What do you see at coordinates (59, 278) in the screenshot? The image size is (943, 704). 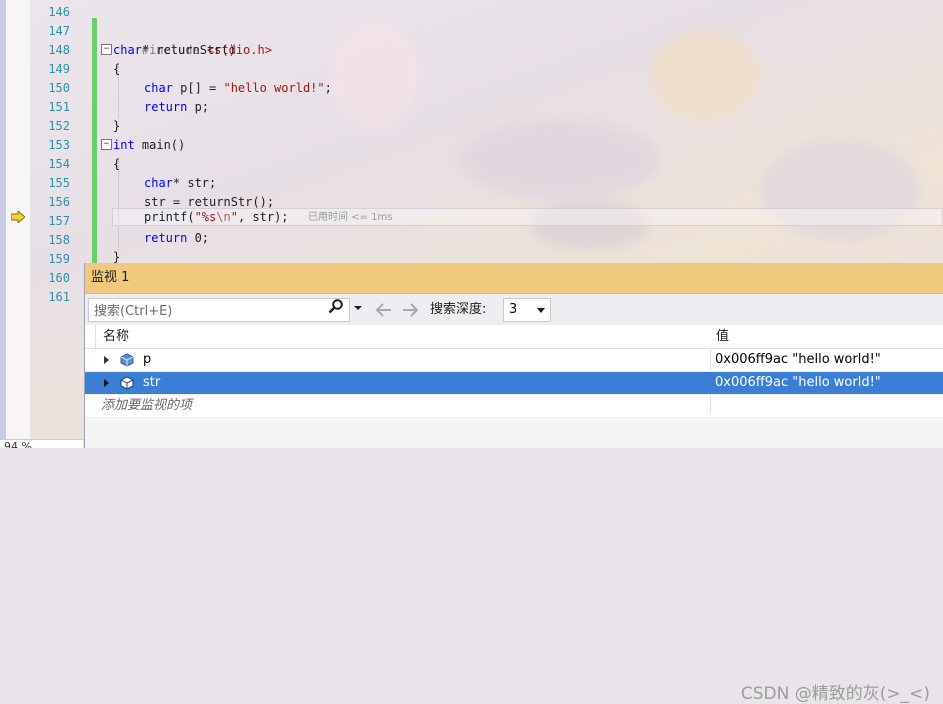 I see `line-number: 160` at bounding box center [59, 278].